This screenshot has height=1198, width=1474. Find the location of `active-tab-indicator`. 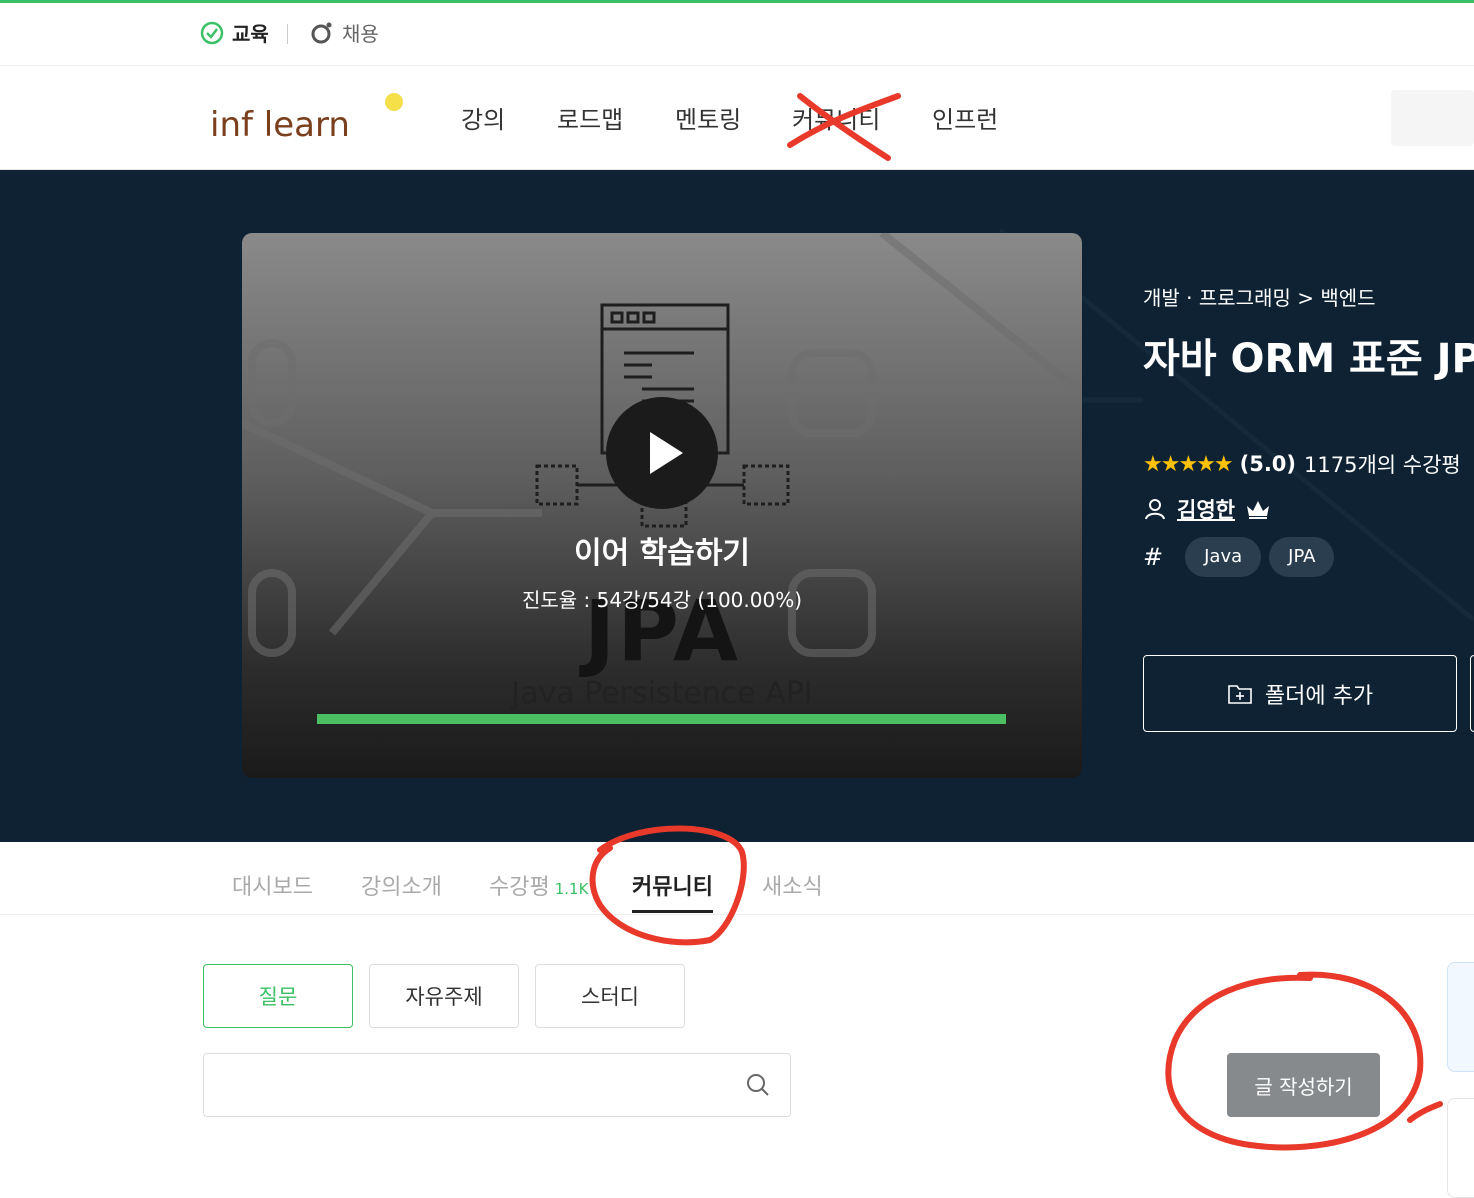

active-tab-indicator is located at coordinates (672, 911).